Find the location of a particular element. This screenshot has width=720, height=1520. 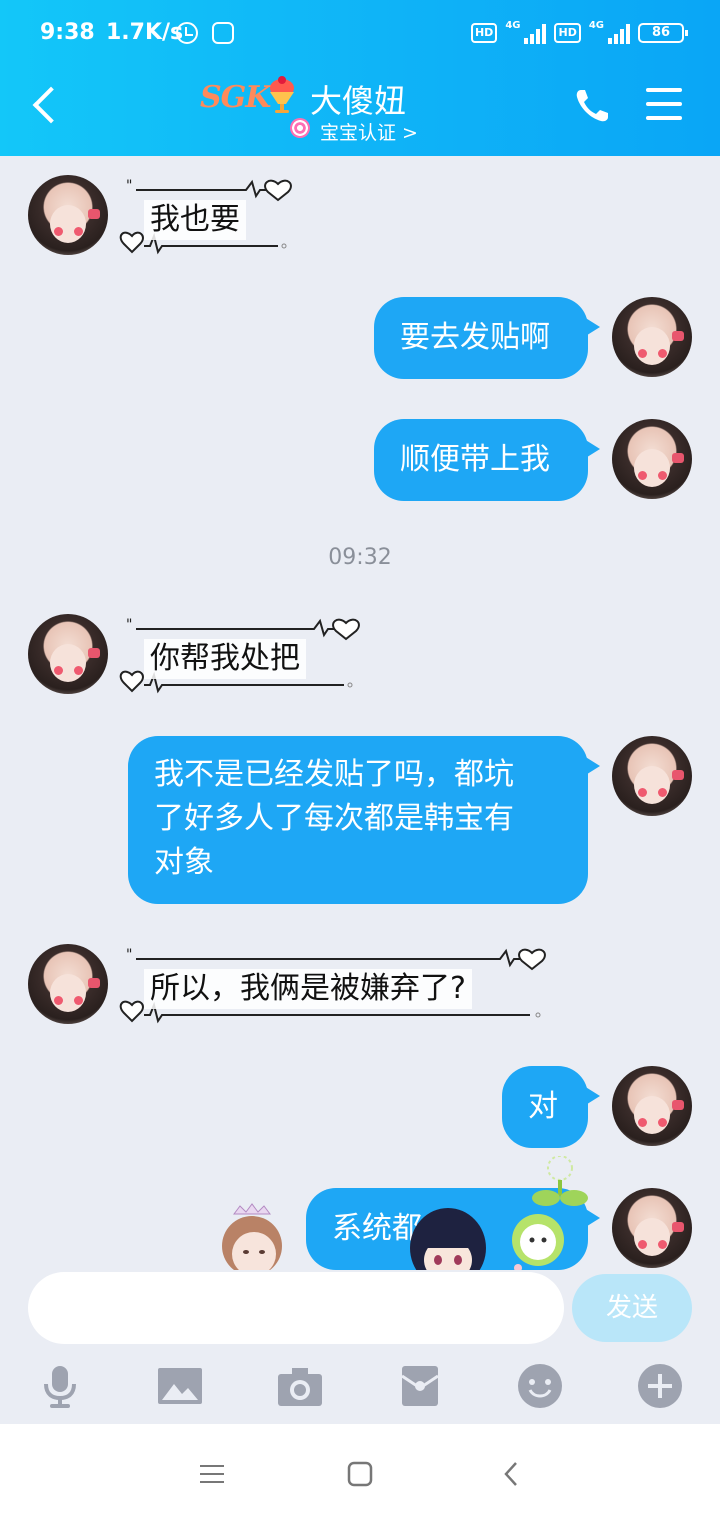

hd-icon: HD is located at coordinates (484, 33).